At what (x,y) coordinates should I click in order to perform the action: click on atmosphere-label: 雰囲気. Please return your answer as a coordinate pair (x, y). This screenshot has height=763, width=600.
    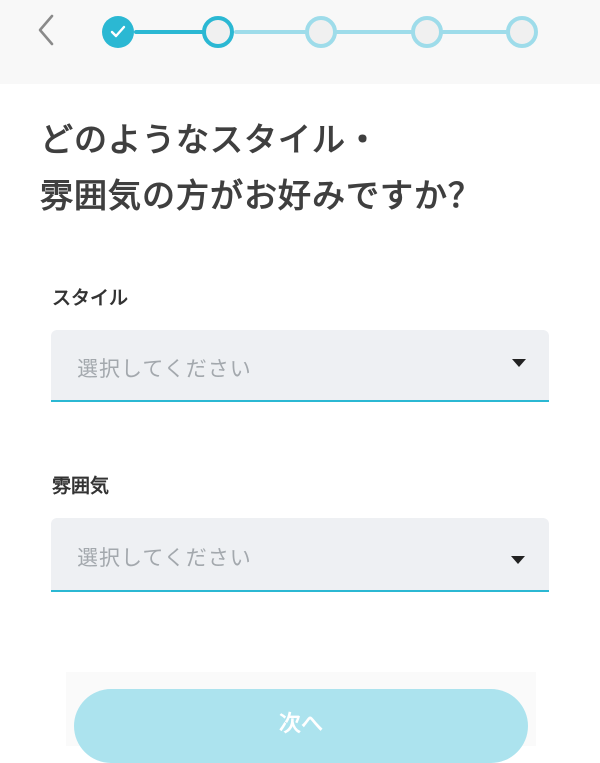
    Looking at the image, I should click on (81, 486).